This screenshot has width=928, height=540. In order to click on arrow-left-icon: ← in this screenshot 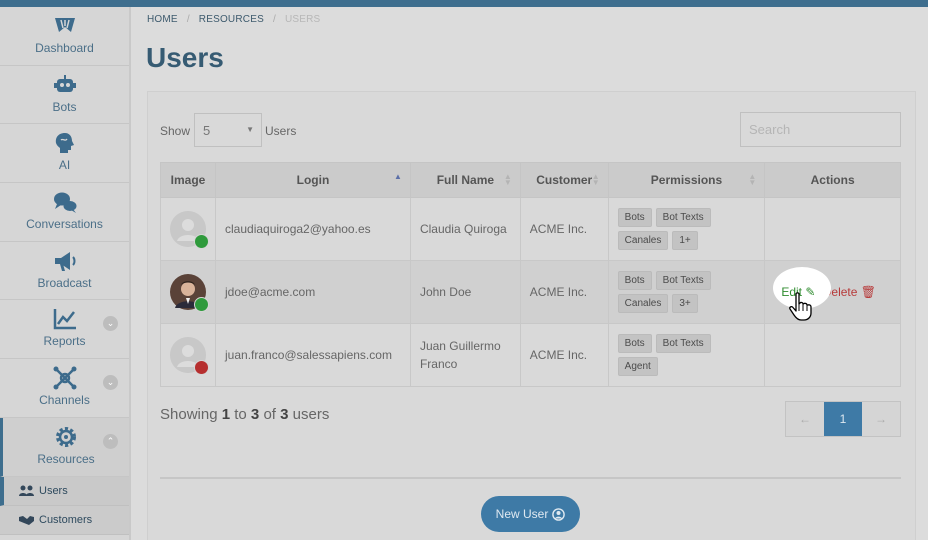, I will do `click(805, 419)`.